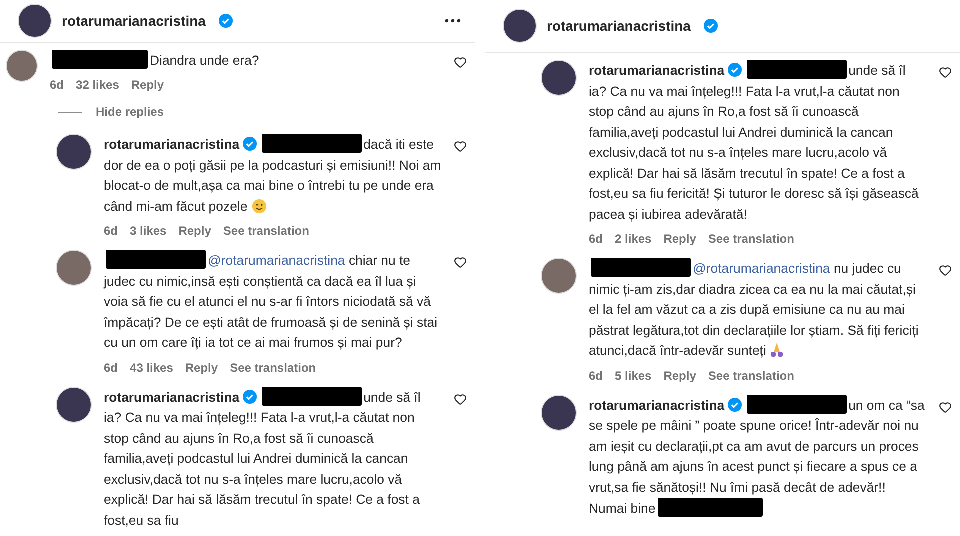 The width and height of the screenshot is (960, 536). I want to click on comment-text: rotarumarianacristina unde să îl ia? Ca nu va mai înțeleg!!! Fata l-a vrut,l-a căutat non stop când au ajuns în Ro,a fost să îi cunoască familia,aveți podcastul lui Andrei duminică la cancan exclusiv,dacă tot nu s-a înțeles mare lucru,acolo vă explică! Dar hai să lăsăm trecutul în spate! Ce a fost a fost,eu sa fiu, so click(273, 458).